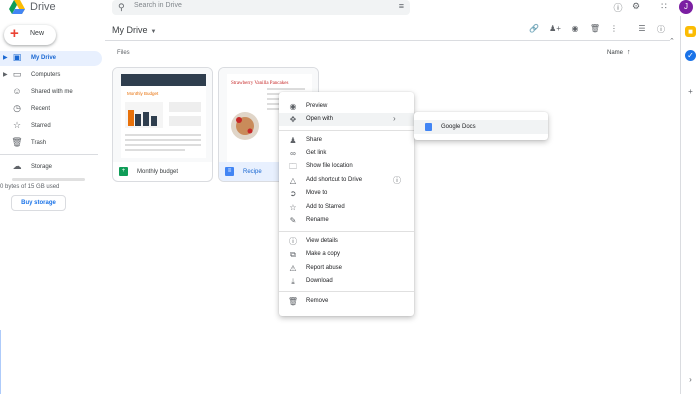 This screenshot has width=700, height=394. Describe the element at coordinates (229, 171) in the screenshot. I see `docs-icon: ≡` at that location.